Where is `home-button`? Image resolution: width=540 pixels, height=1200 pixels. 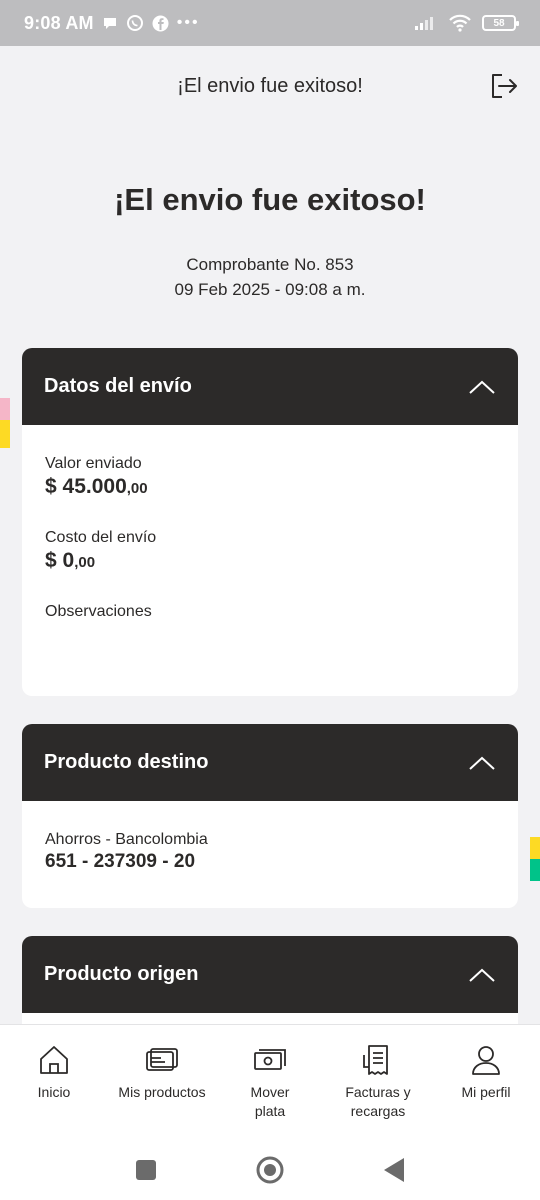
home-button is located at coordinates (270, 1170).